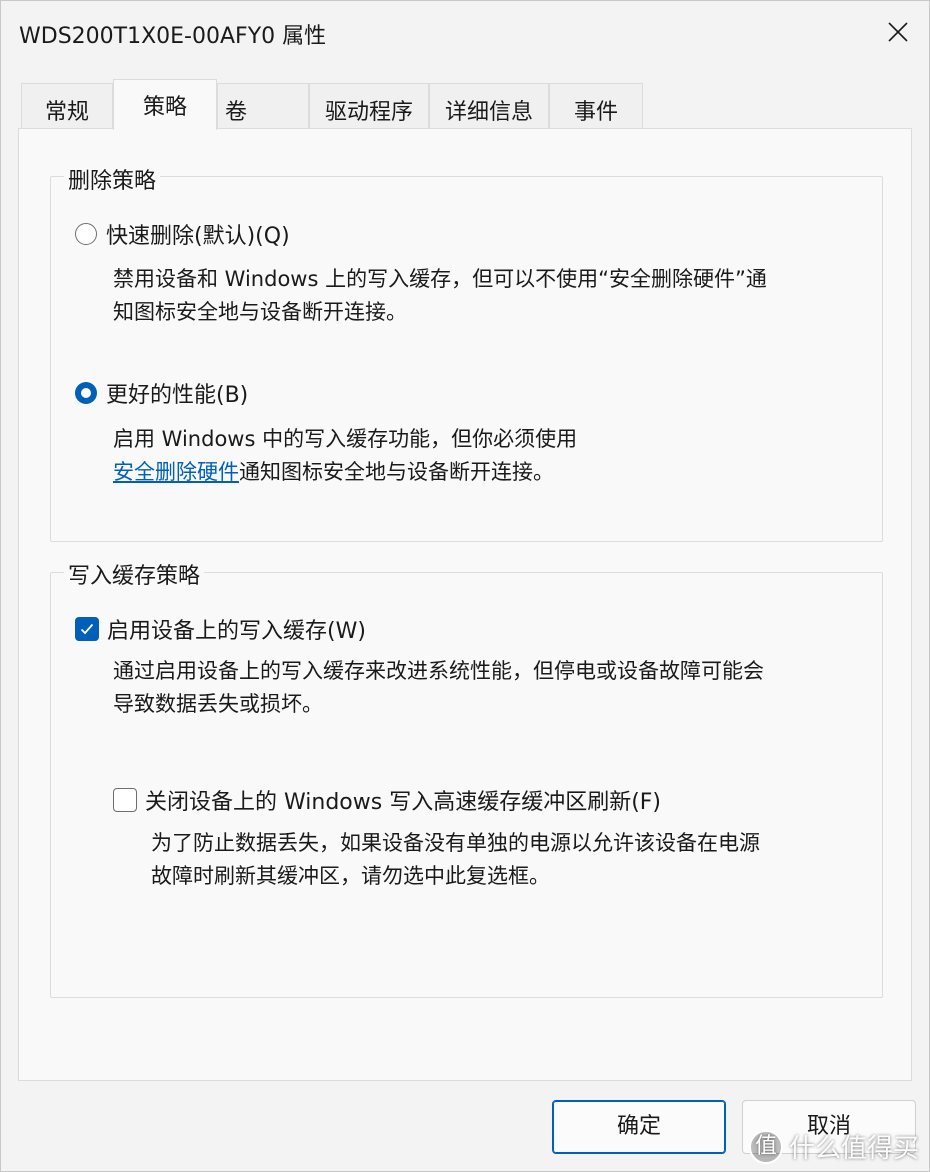  I want to click on better-performance-desc-line1: 启用 Windows 中的写入缓存功能，但你必须使用, so click(345, 439).